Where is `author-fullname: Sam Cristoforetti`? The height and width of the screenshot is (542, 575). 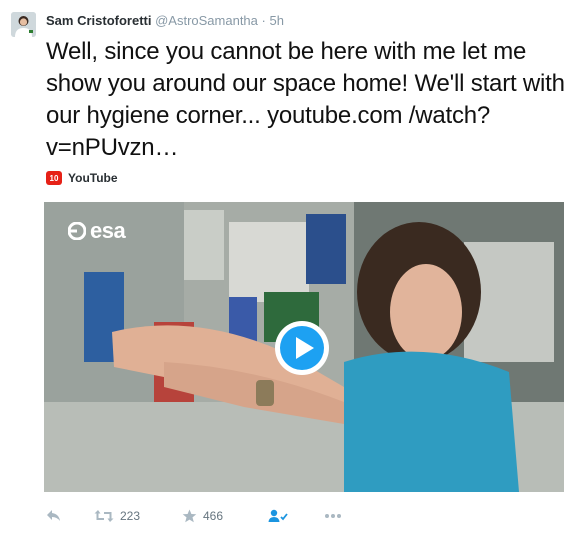
author-fullname: Sam Cristoforetti is located at coordinates (98, 20).